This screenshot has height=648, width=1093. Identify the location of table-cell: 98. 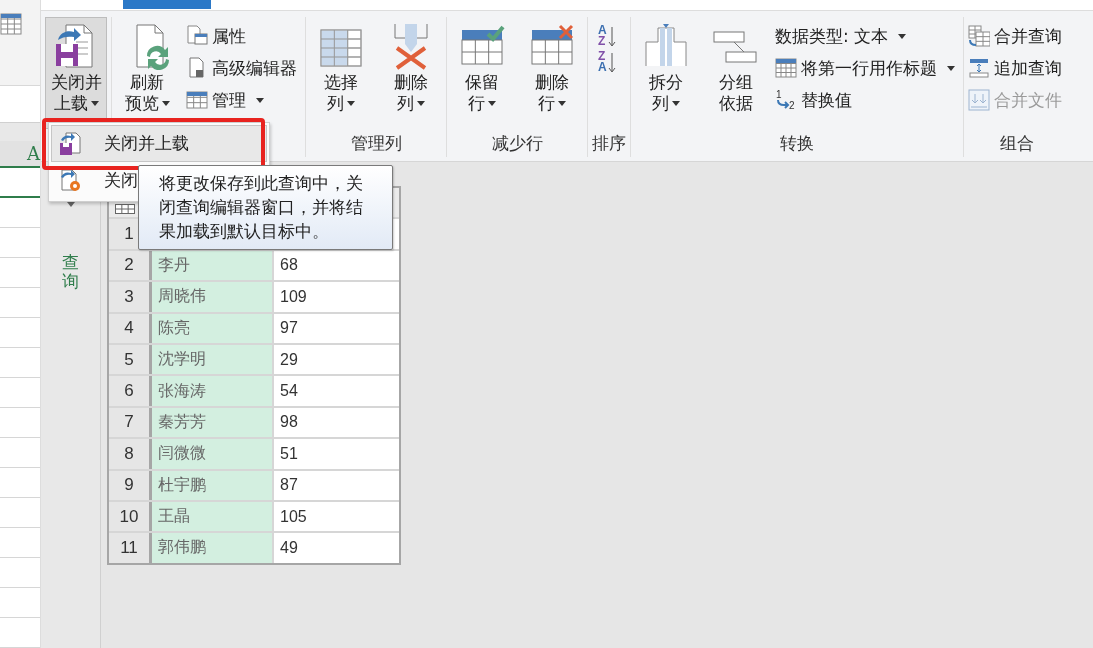
(336, 422).